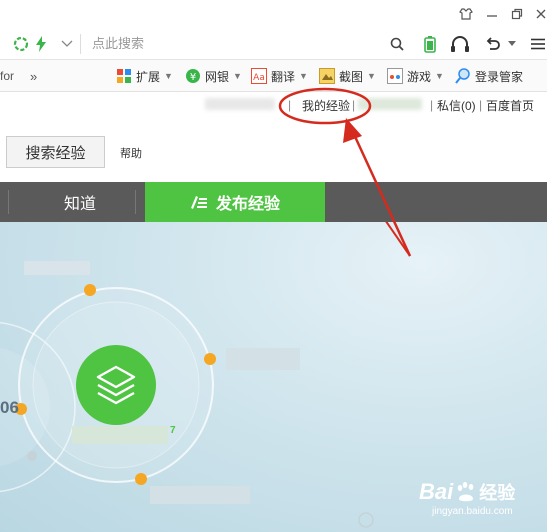  What do you see at coordinates (148, 76) in the screenshot?
I see `toolbar-extensions-label: 扩展` at bounding box center [148, 76].